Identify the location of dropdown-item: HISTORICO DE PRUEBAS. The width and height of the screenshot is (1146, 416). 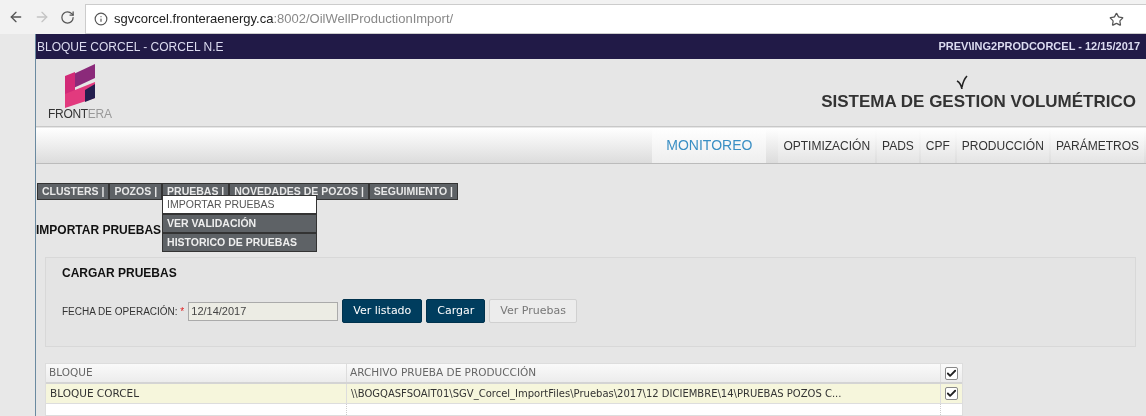
(240, 242).